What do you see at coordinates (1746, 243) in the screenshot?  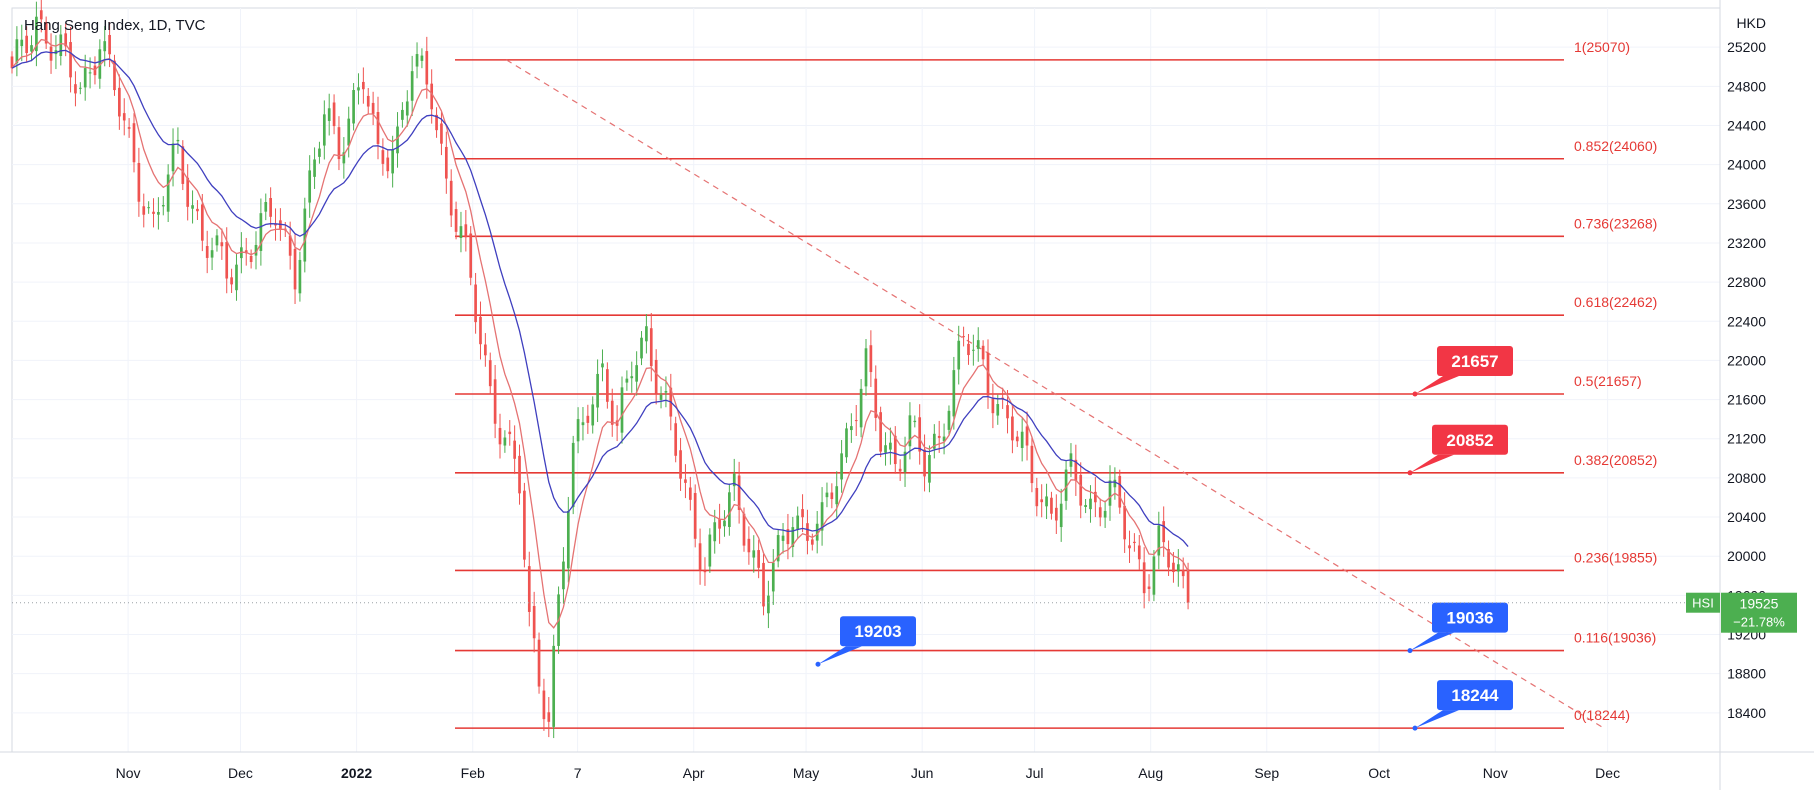 I see `price-tick-label: 23200` at bounding box center [1746, 243].